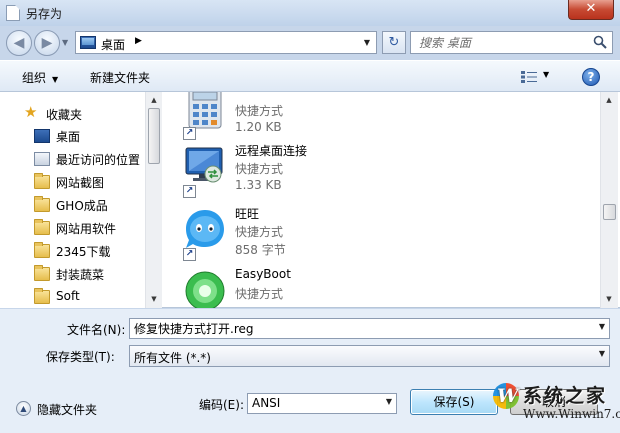  What do you see at coordinates (504, 42) in the screenshot?
I see `search-input` at bounding box center [504, 42].